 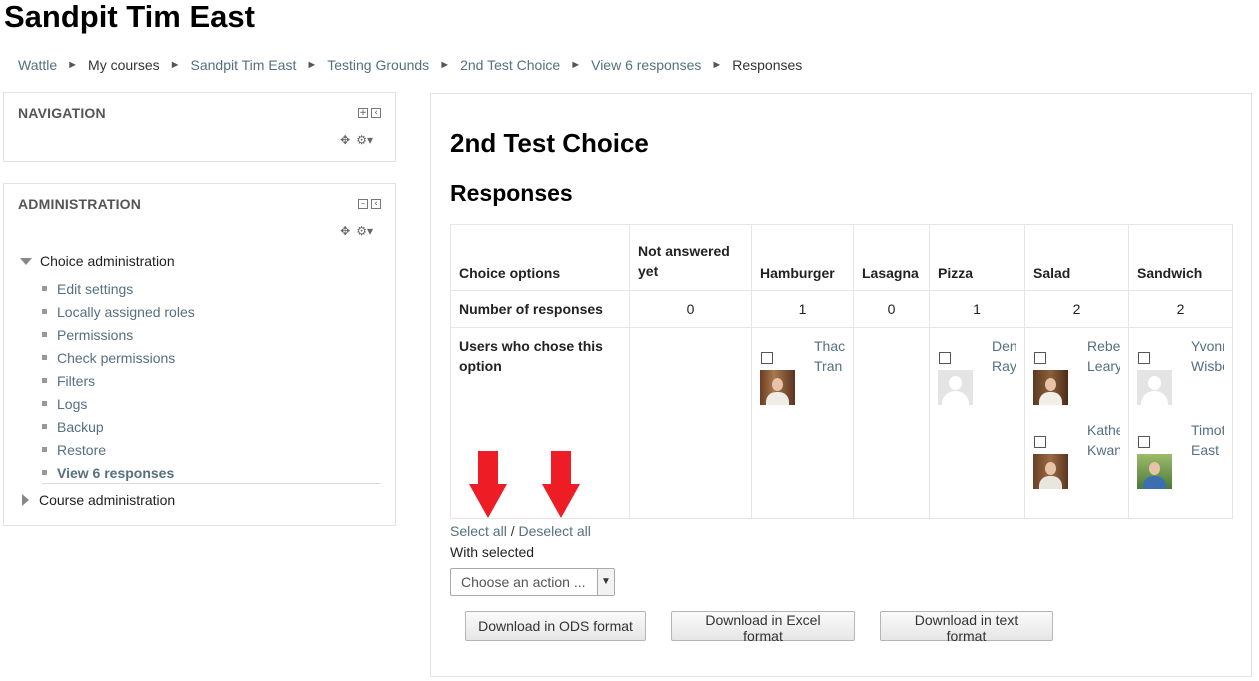 I want to click on breadcrumb-section: Testing Grounds, so click(x=378, y=65).